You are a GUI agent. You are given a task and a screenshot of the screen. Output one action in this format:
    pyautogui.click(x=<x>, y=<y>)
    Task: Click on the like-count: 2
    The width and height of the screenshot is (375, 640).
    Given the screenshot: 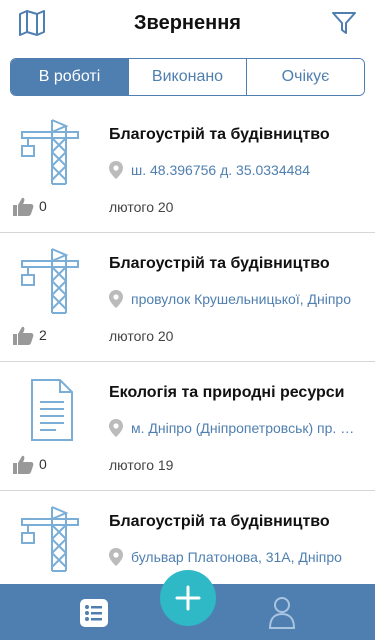 What is the action you would take?
    pyautogui.click(x=43, y=335)
    